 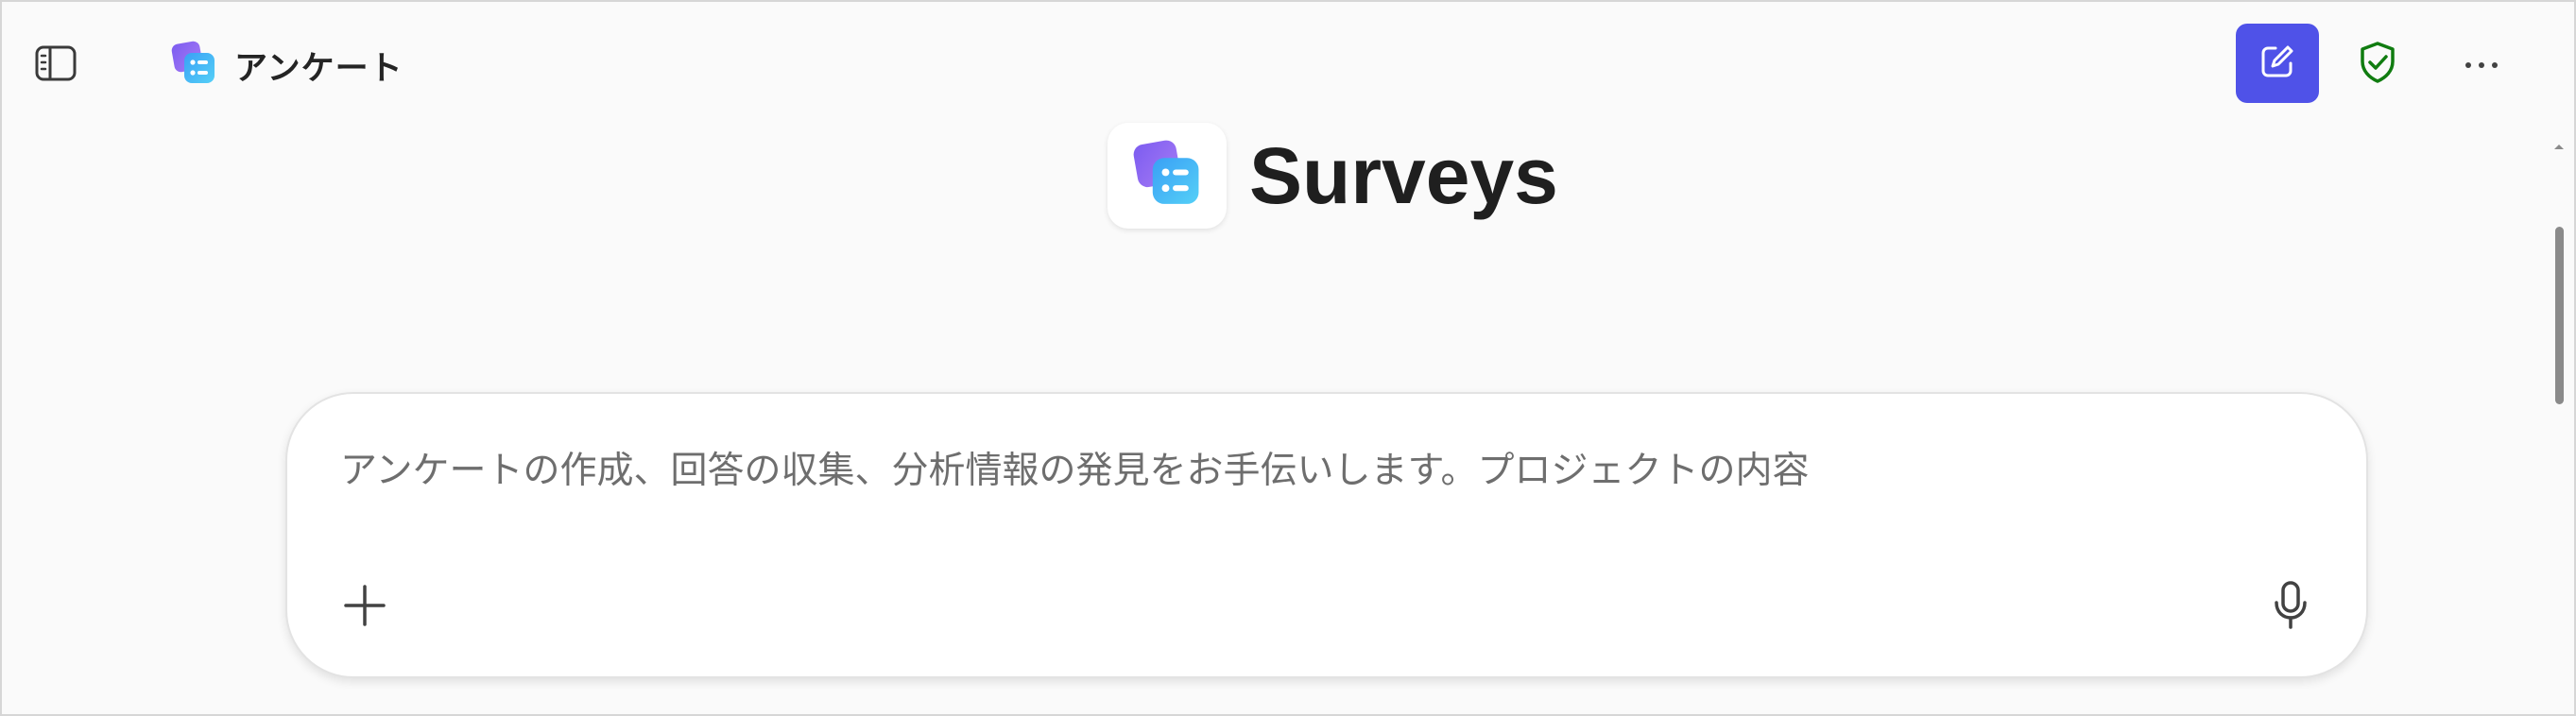 I want to click on hero-logo, so click(x=1167, y=176).